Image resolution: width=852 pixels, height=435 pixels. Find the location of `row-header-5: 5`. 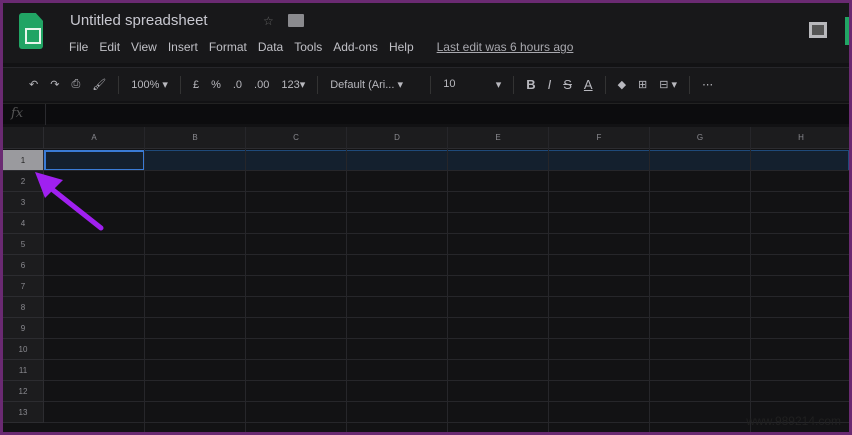

row-header-5: 5 is located at coordinates (23, 244).